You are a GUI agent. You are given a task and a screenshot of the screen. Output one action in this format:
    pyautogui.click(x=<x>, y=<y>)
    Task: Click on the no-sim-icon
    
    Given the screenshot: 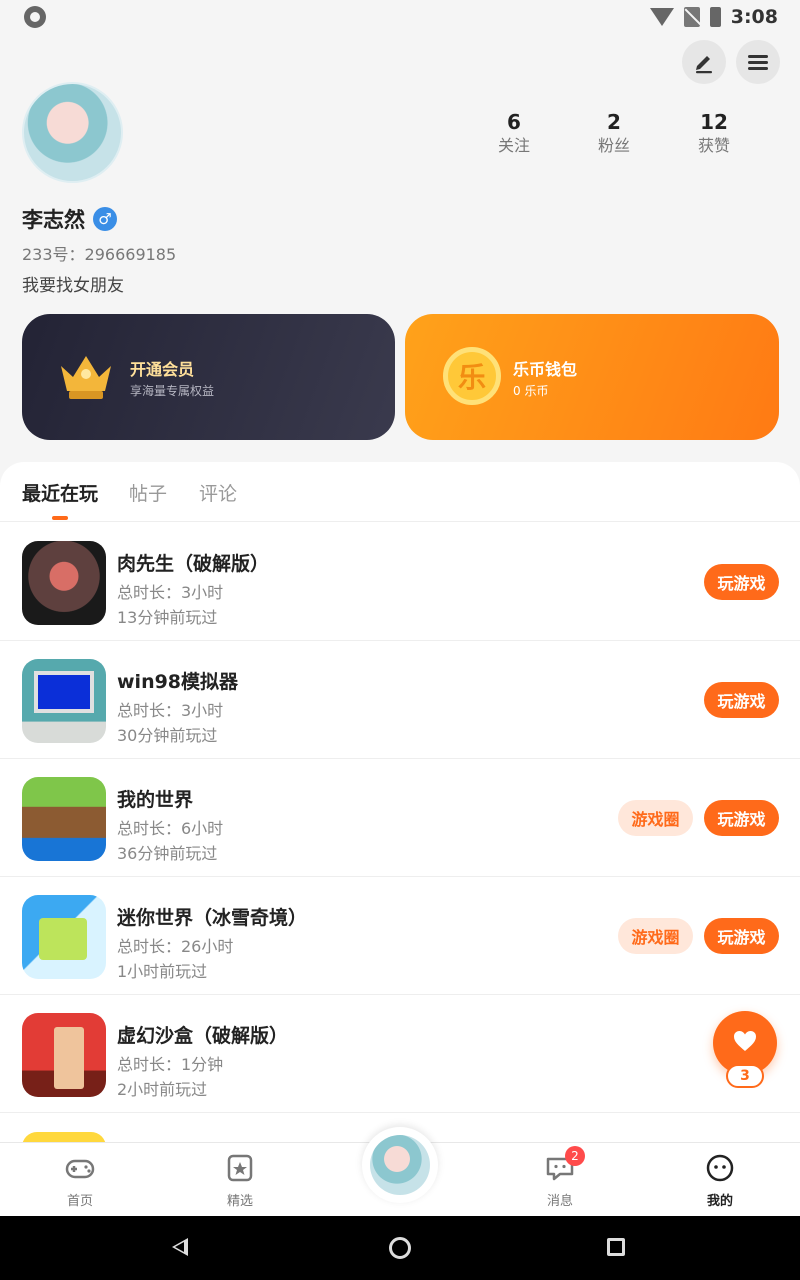 What is the action you would take?
    pyautogui.click(x=691, y=17)
    